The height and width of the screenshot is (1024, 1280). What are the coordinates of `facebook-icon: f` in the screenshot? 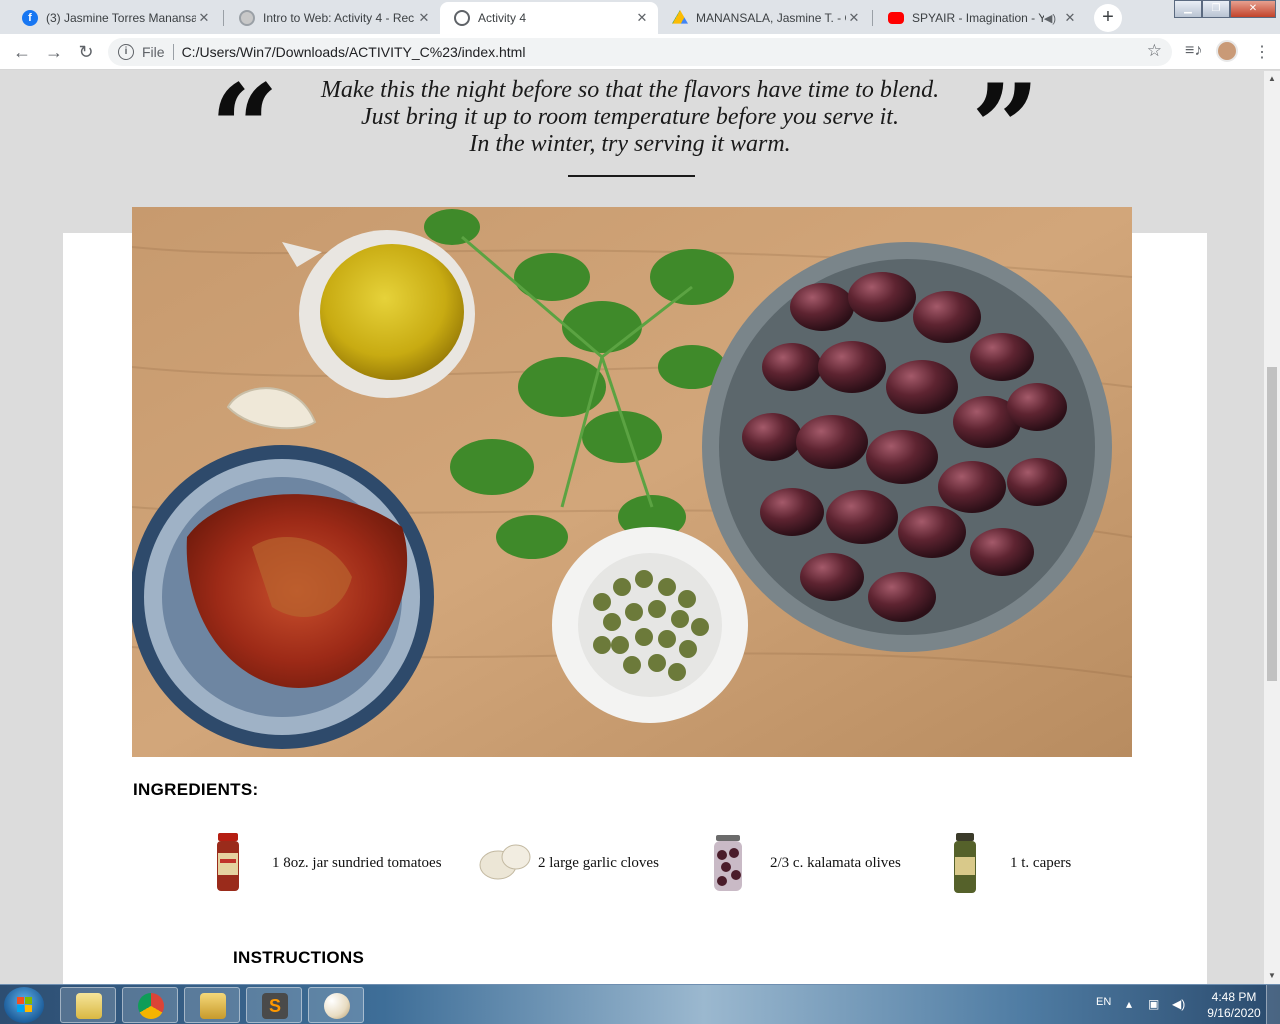 It's located at (30, 18).